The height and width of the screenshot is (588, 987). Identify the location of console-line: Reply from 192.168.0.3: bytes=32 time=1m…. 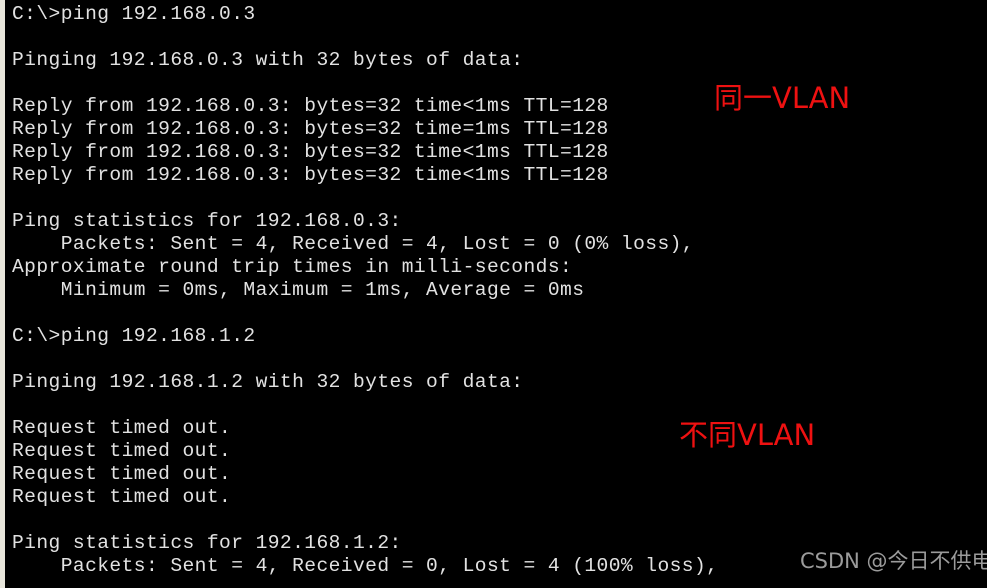
(310, 129).